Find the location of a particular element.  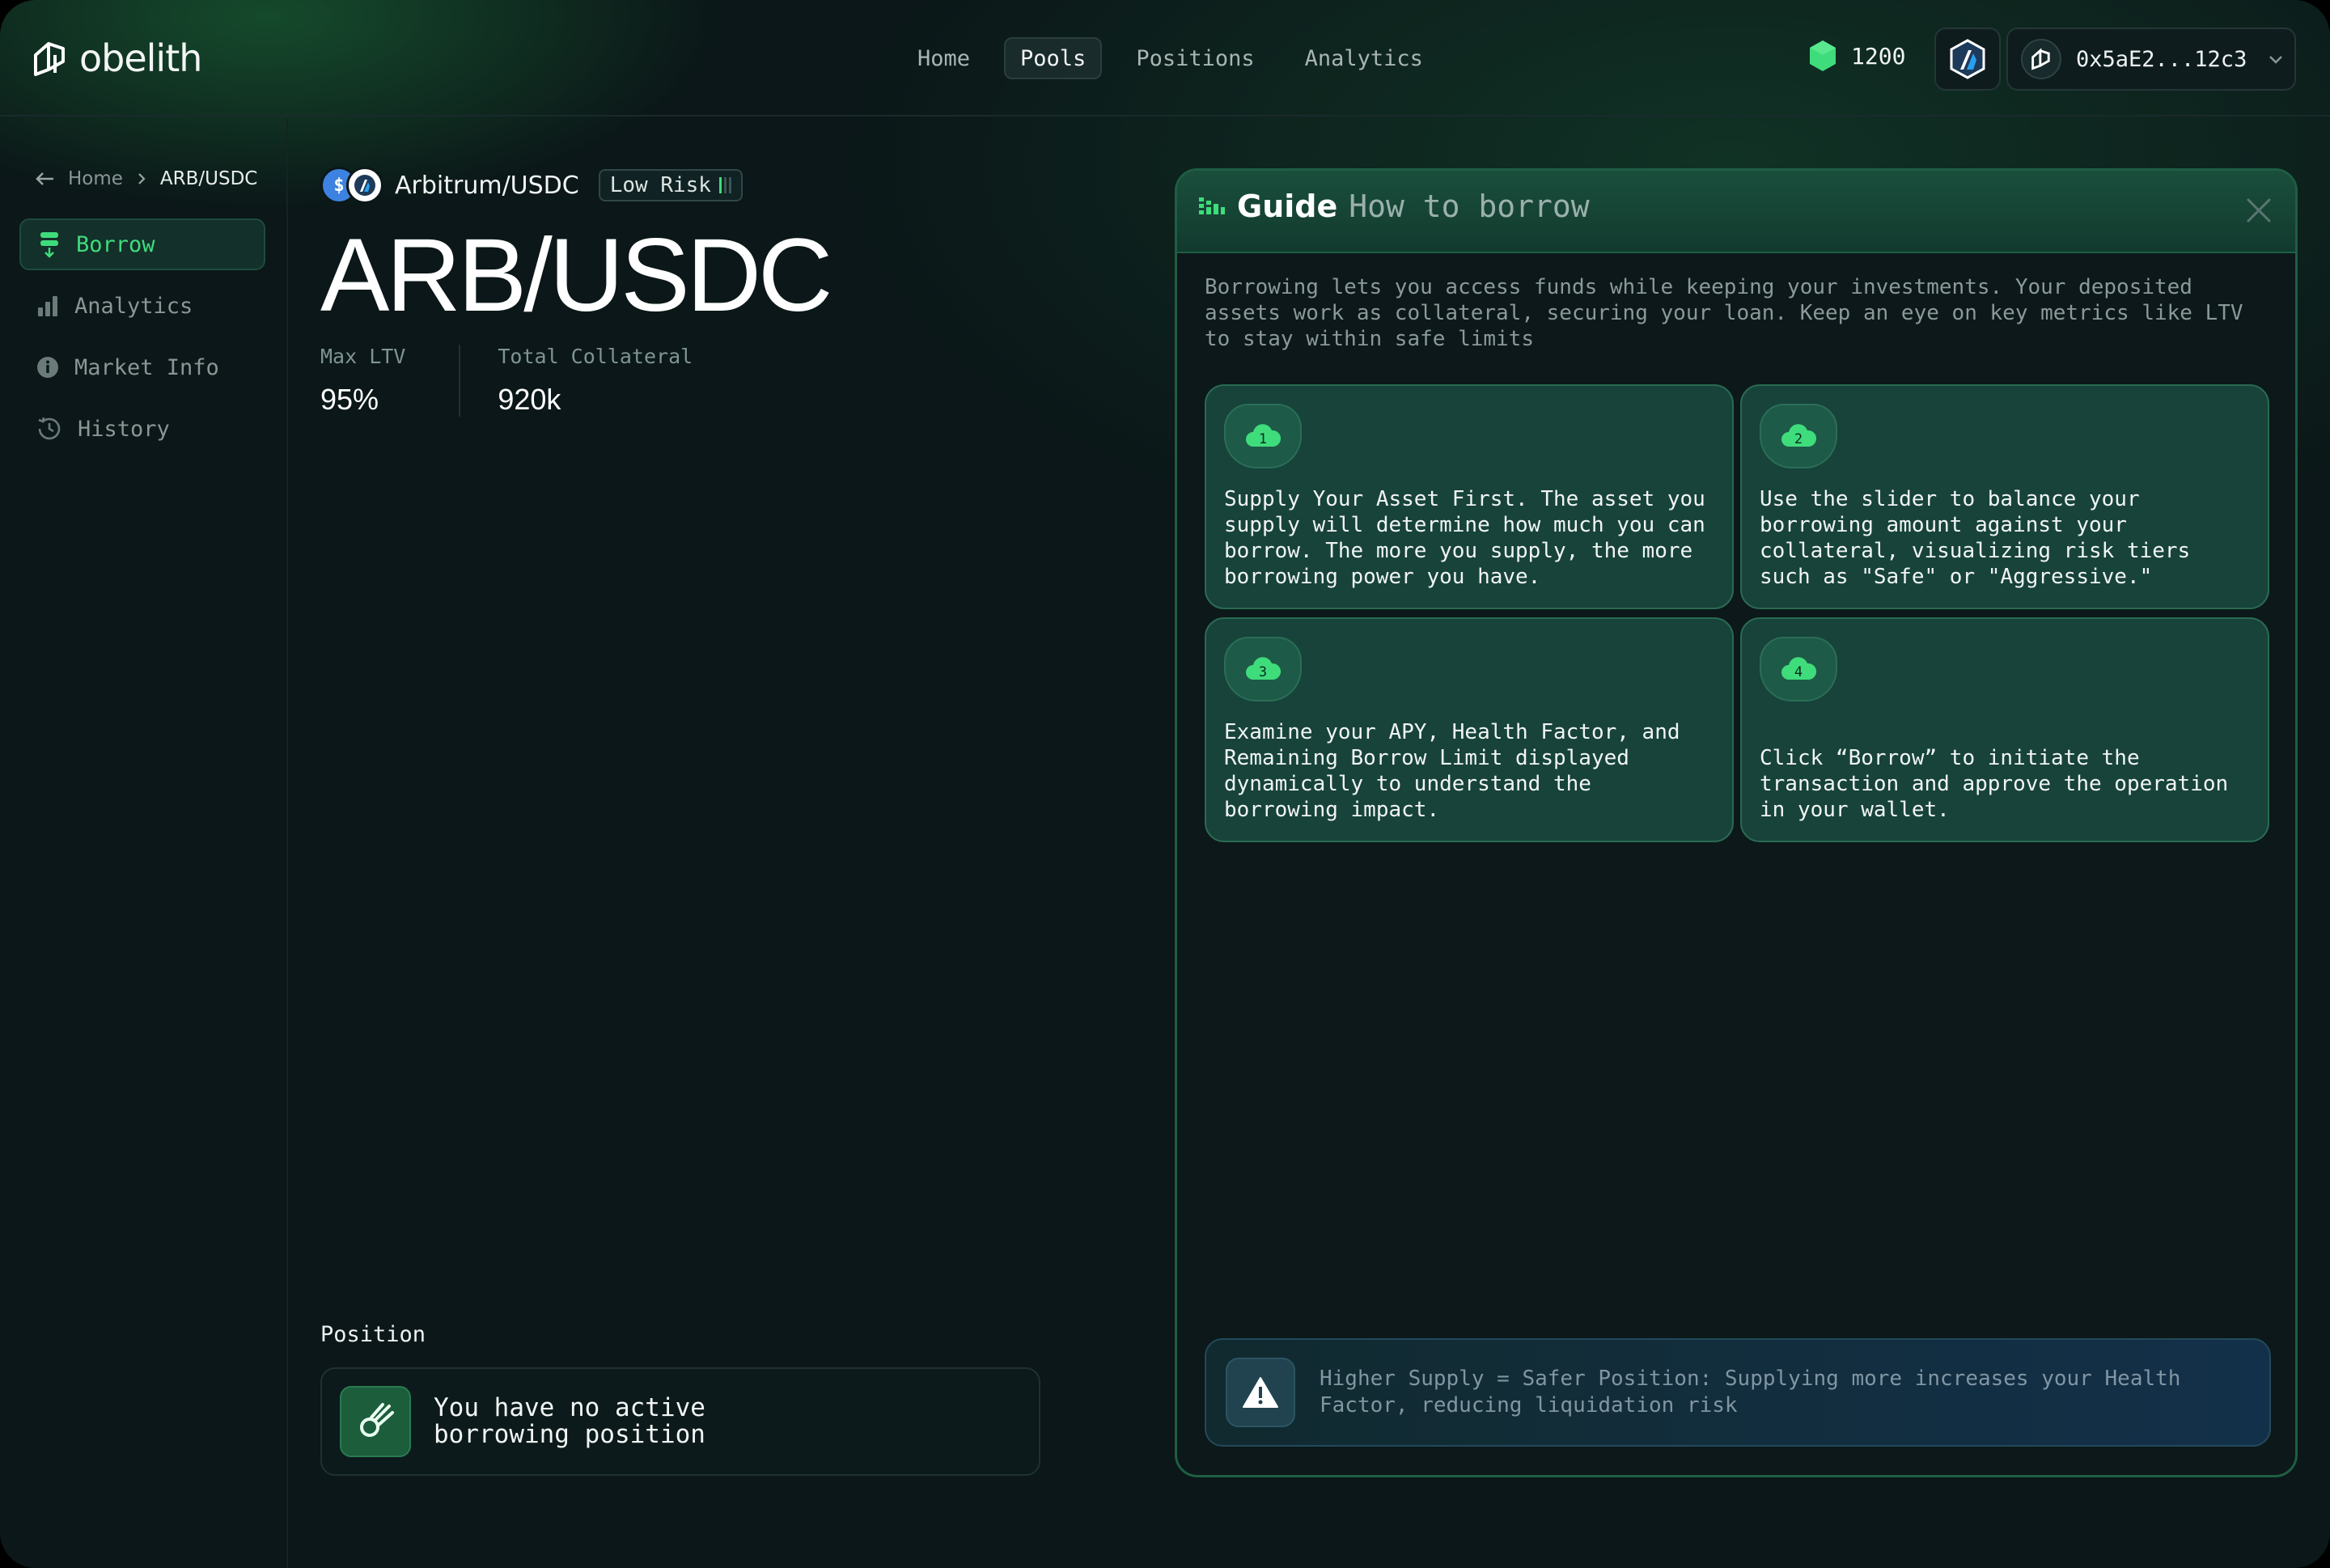

nav-home: Home is located at coordinates (943, 58).